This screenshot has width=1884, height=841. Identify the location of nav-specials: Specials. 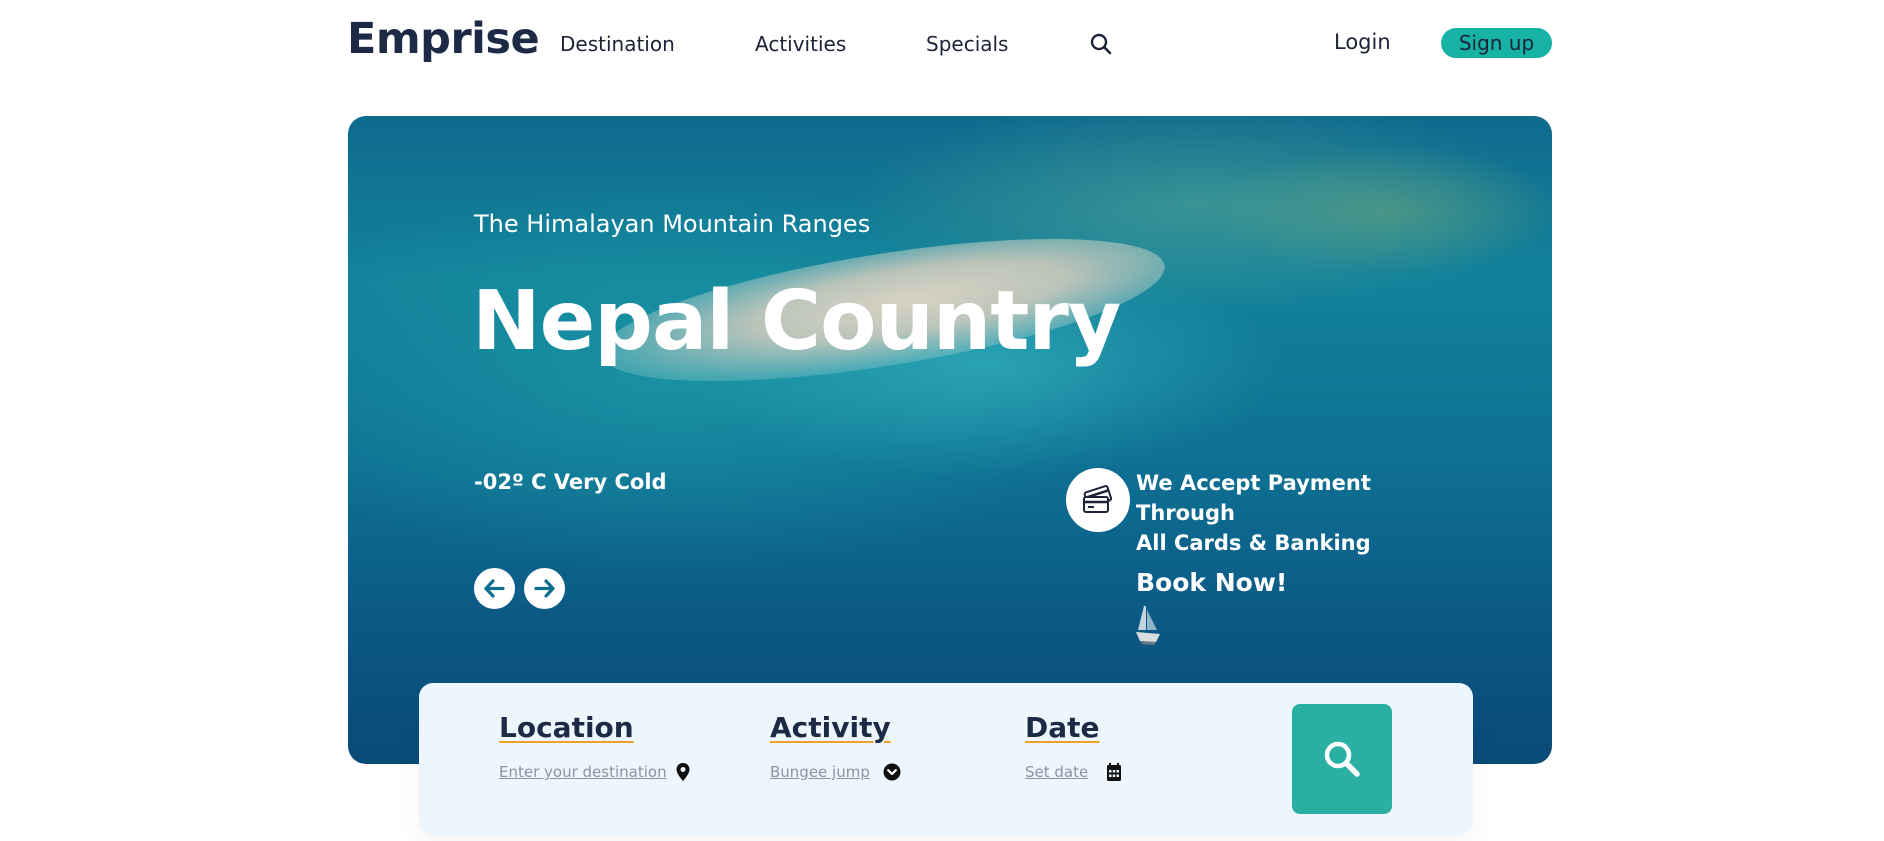
(967, 44).